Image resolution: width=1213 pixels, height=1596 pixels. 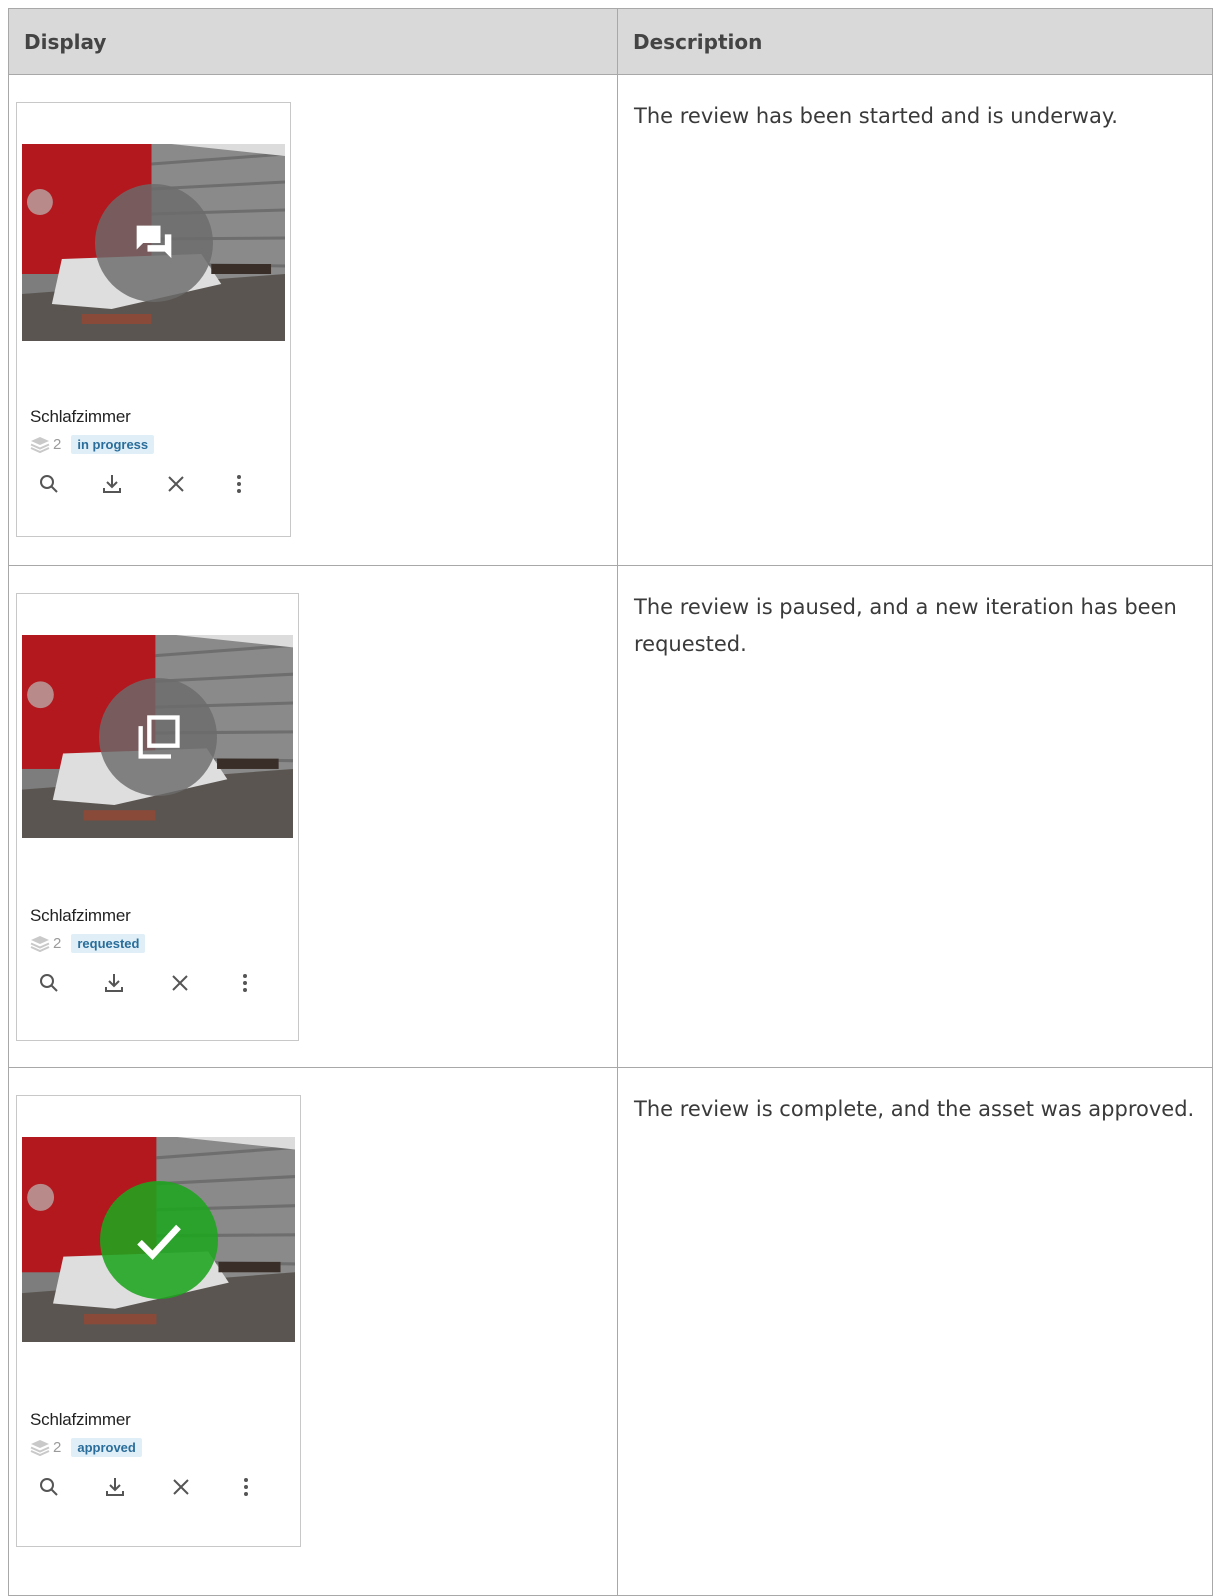 What do you see at coordinates (164, 943) in the screenshot?
I see `asset-meta: 2 requested` at bounding box center [164, 943].